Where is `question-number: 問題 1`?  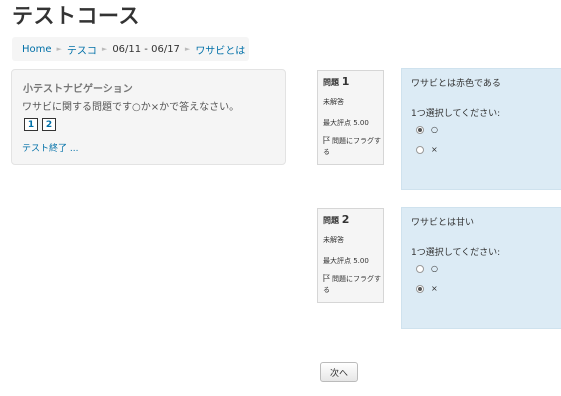 question-number: 問題 1 is located at coordinates (336, 81).